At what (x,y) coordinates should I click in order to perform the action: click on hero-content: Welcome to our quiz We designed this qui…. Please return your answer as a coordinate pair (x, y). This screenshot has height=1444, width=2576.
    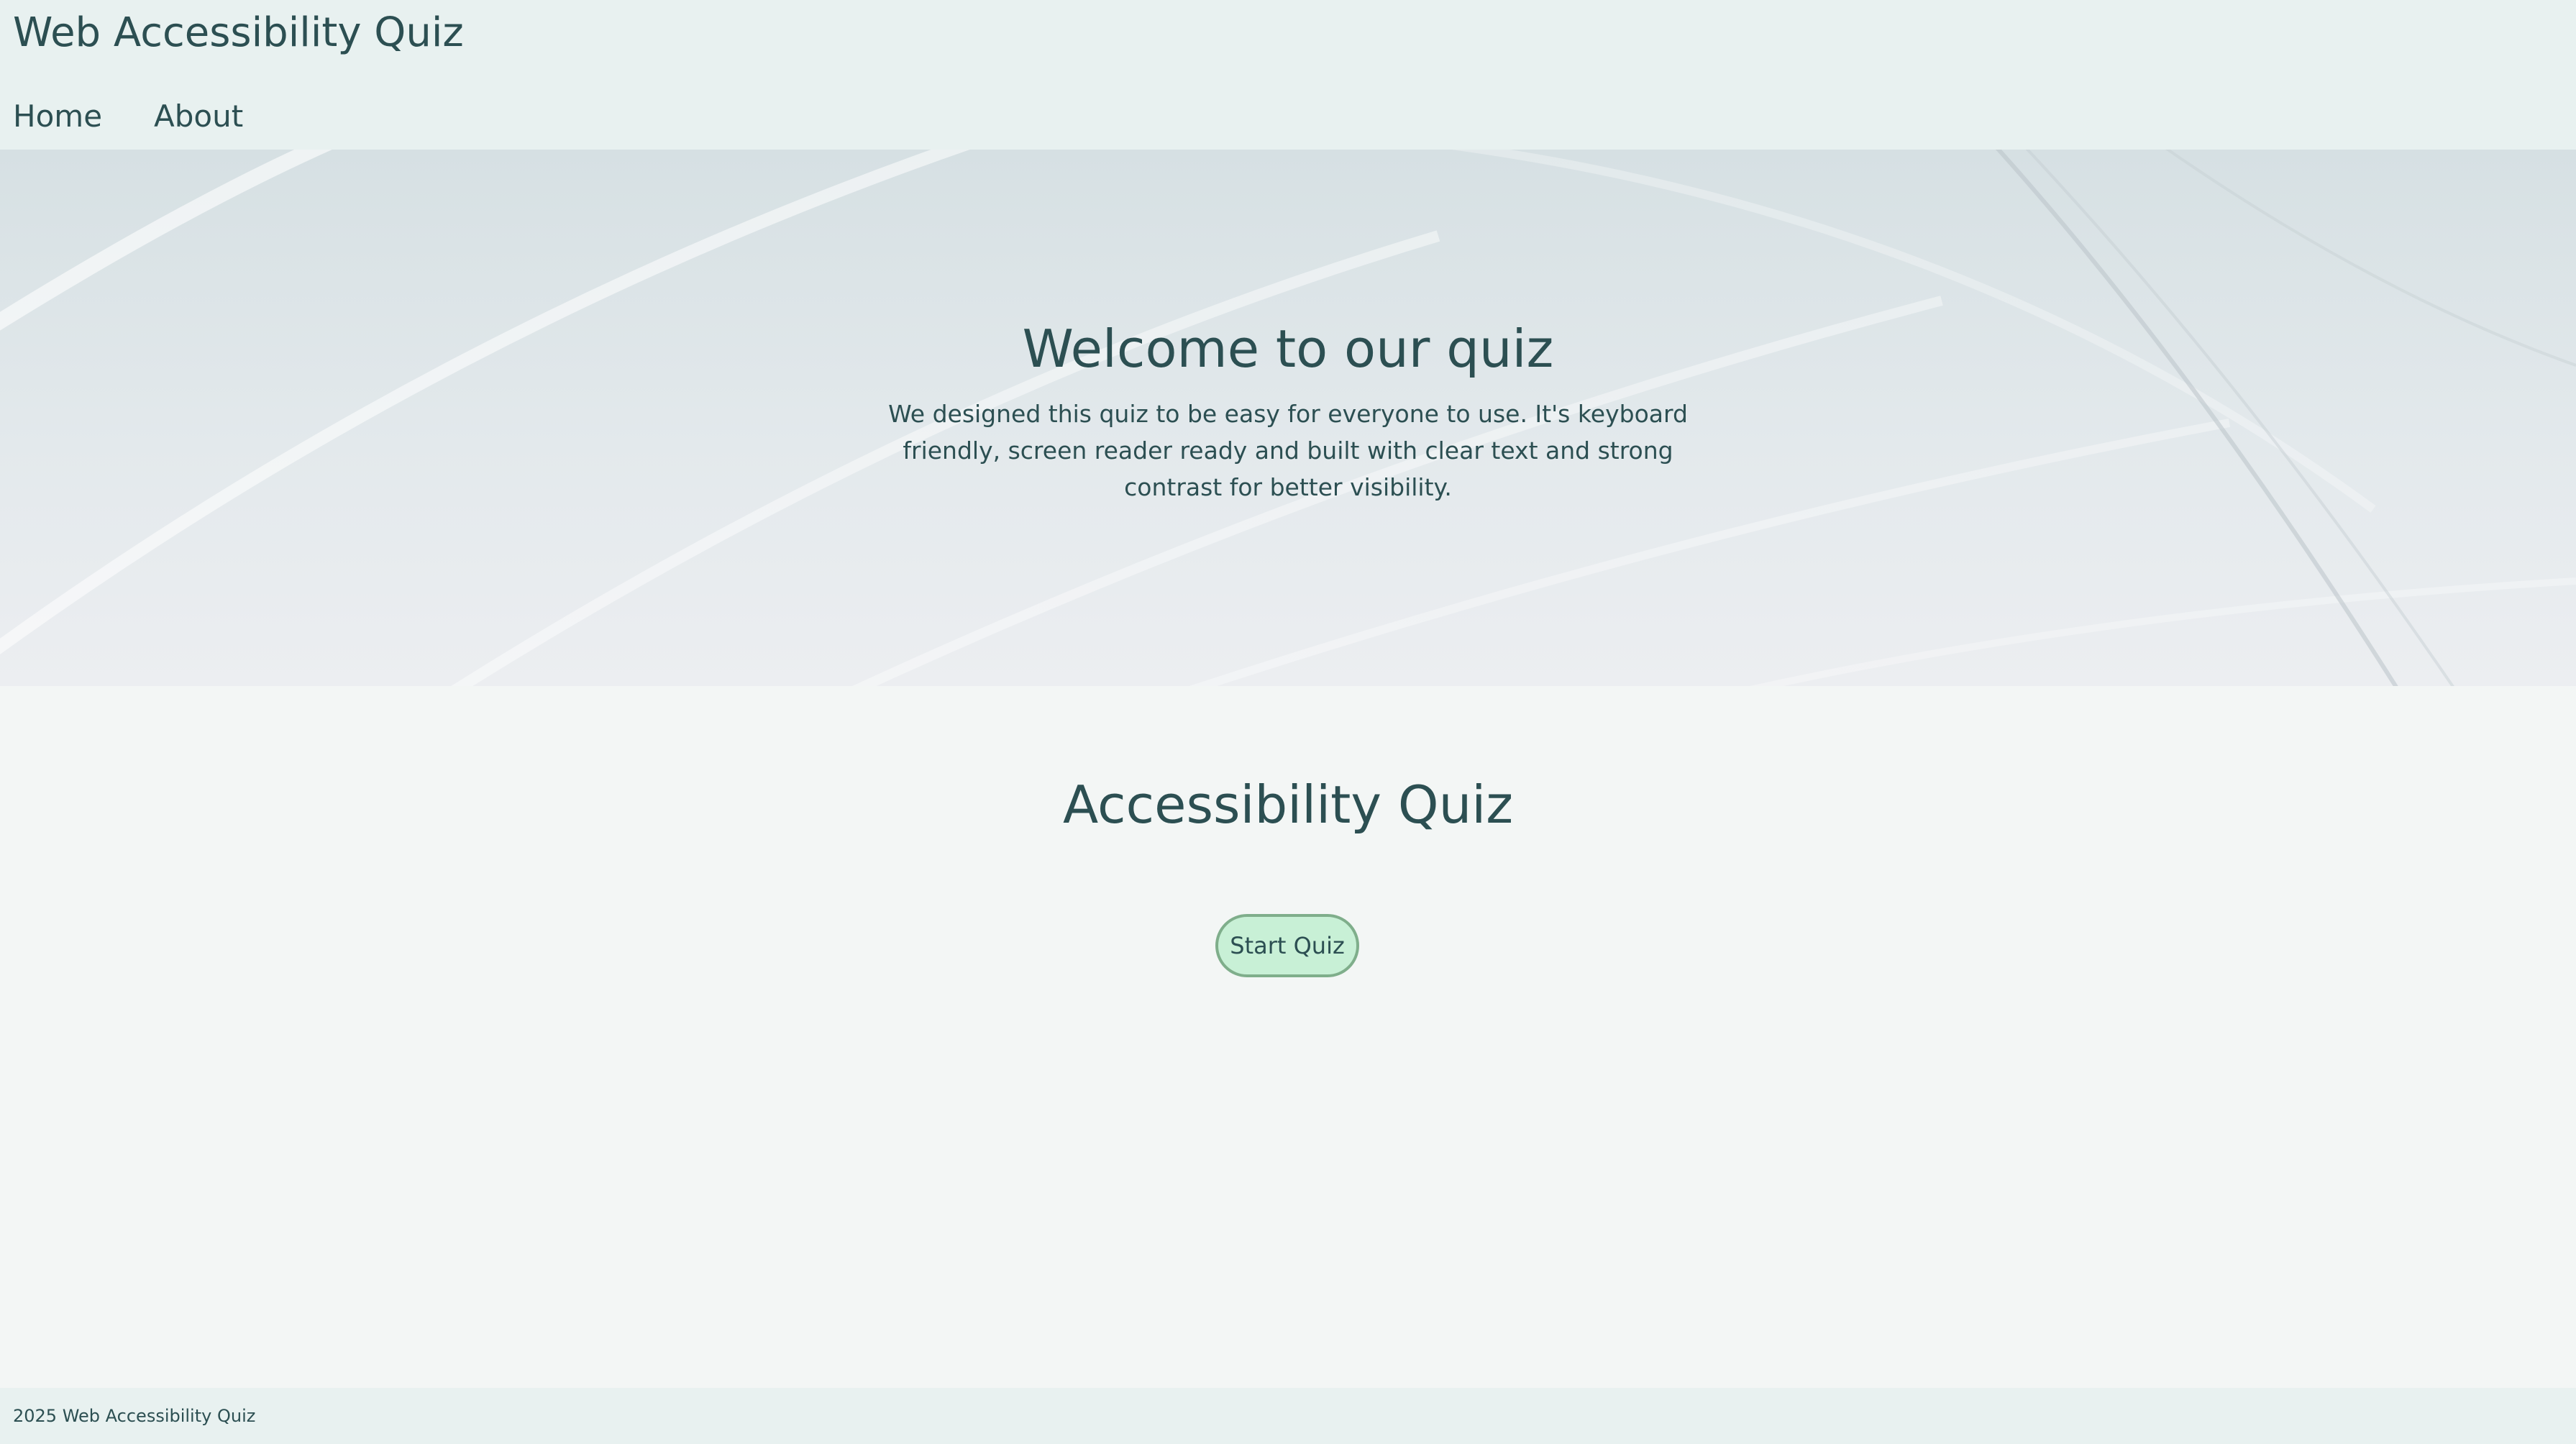
    Looking at the image, I should click on (1288, 411).